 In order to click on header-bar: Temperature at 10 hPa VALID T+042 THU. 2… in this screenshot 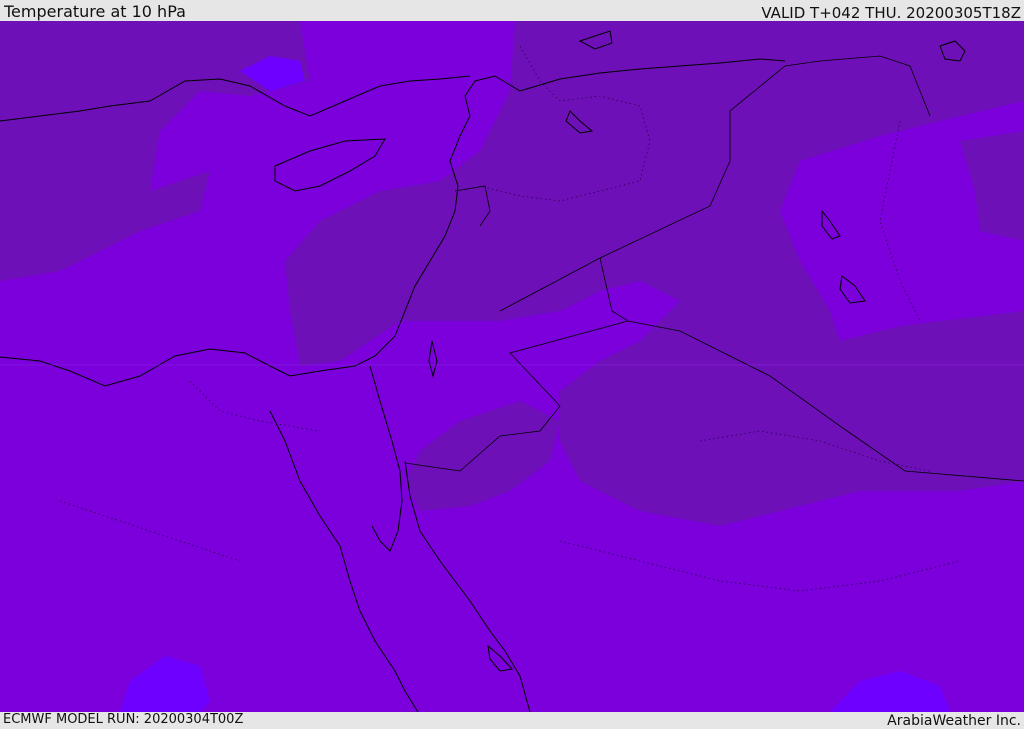, I will do `click(512, 10)`.